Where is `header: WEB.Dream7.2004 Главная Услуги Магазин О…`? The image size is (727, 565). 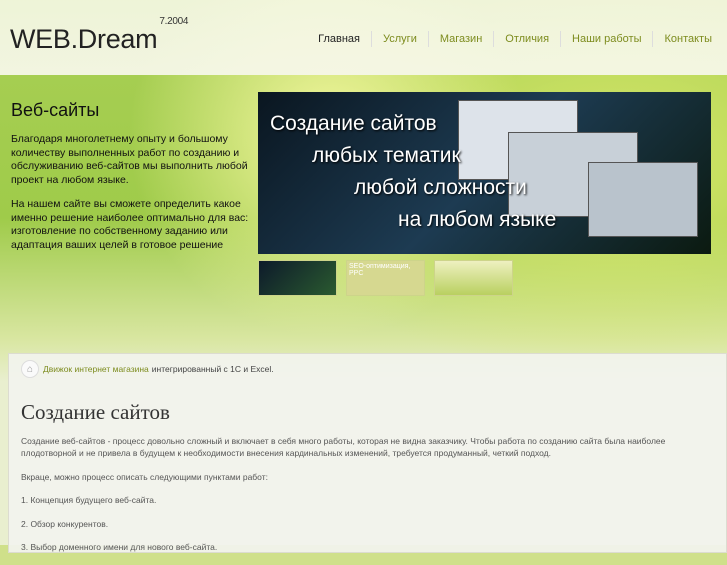 header: WEB.Dream7.2004 Главная Услуги Магазин О… is located at coordinates (363, 37).